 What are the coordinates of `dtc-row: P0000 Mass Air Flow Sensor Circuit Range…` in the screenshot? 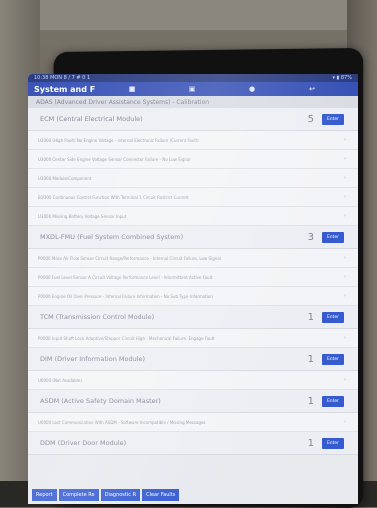 It's located at (193, 258).